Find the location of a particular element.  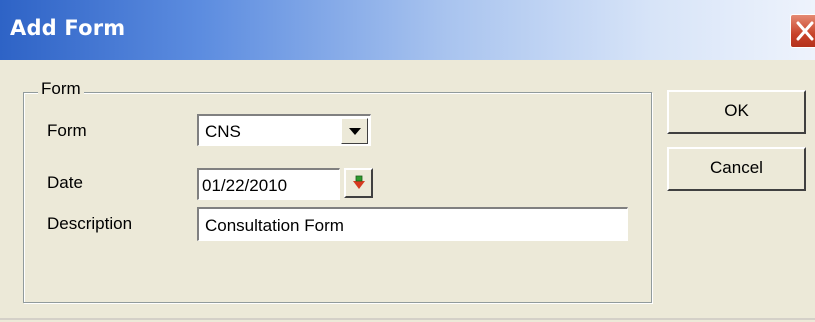

cancel-button: Cancel is located at coordinates (736, 169).